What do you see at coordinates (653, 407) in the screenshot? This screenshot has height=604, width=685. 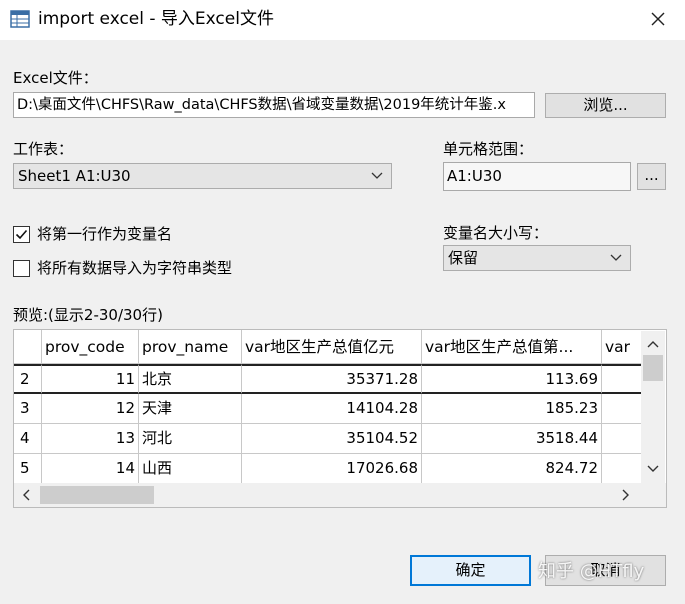 I see `vertical-scrollbar` at bounding box center [653, 407].